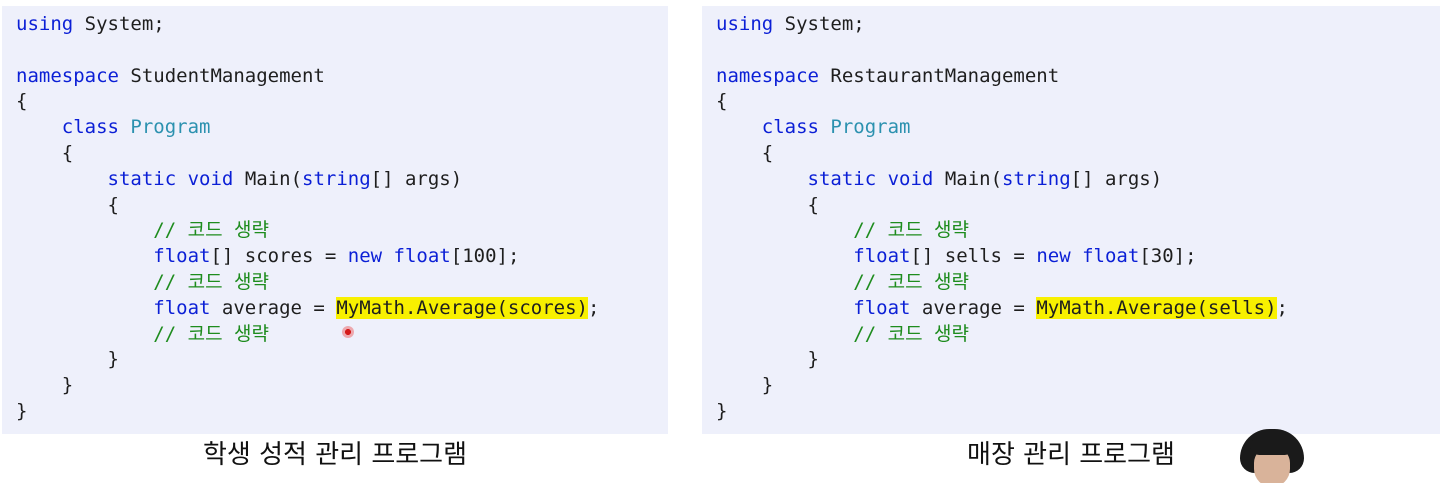 Image resolution: width=1447 pixels, height=483 pixels. I want to click on code-line: float[] sells = new float[30];, so click(1078, 257).